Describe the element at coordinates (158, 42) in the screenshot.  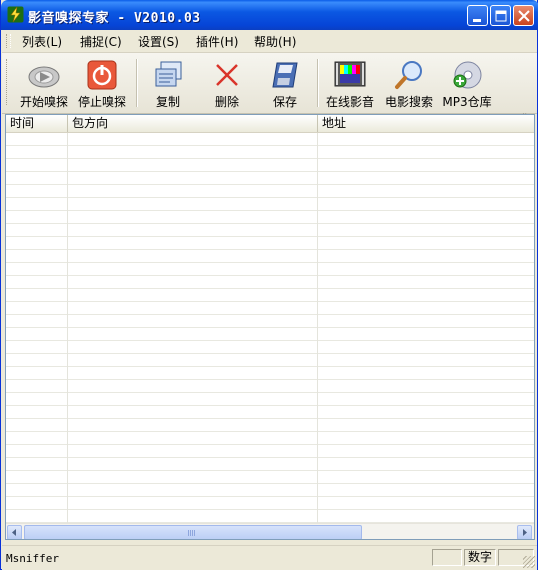
I see `menu-settings: 设置(S)` at that location.